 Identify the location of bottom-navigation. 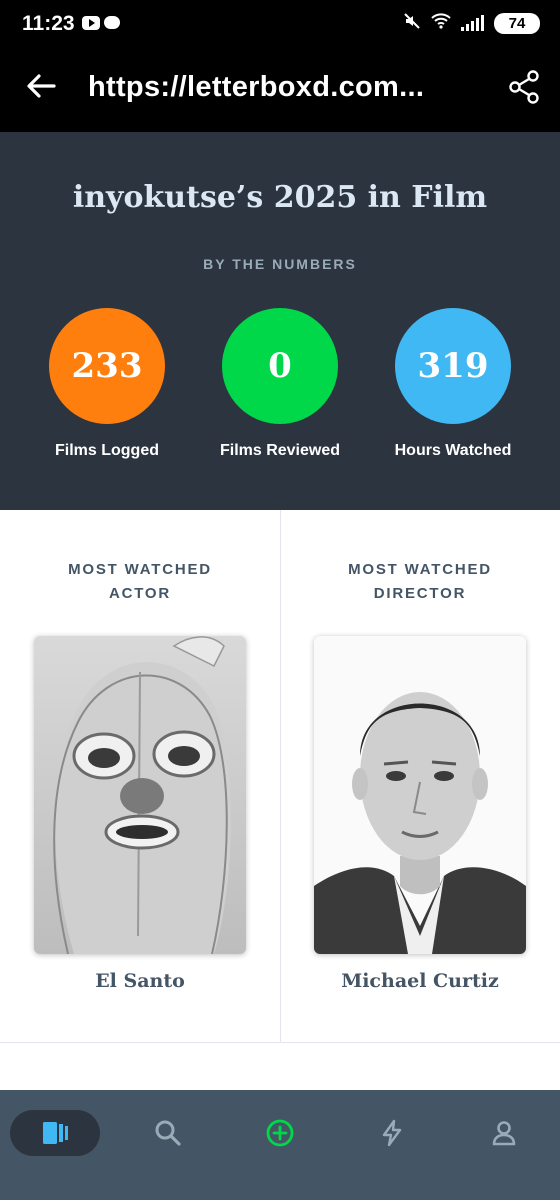
(280, 1145).